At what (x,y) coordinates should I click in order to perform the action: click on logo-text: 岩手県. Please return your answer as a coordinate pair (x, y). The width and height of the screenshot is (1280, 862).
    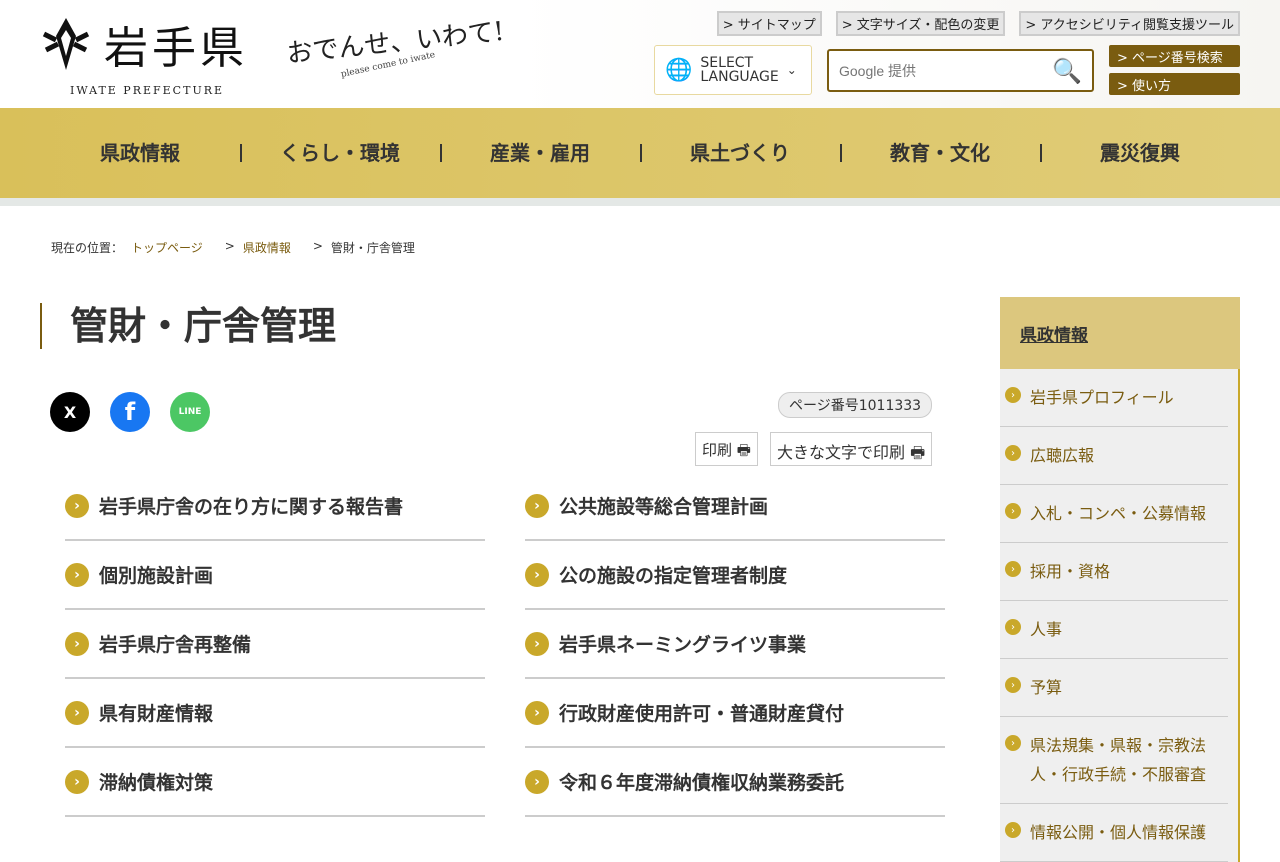
    Looking at the image, I should click on (176, 48).